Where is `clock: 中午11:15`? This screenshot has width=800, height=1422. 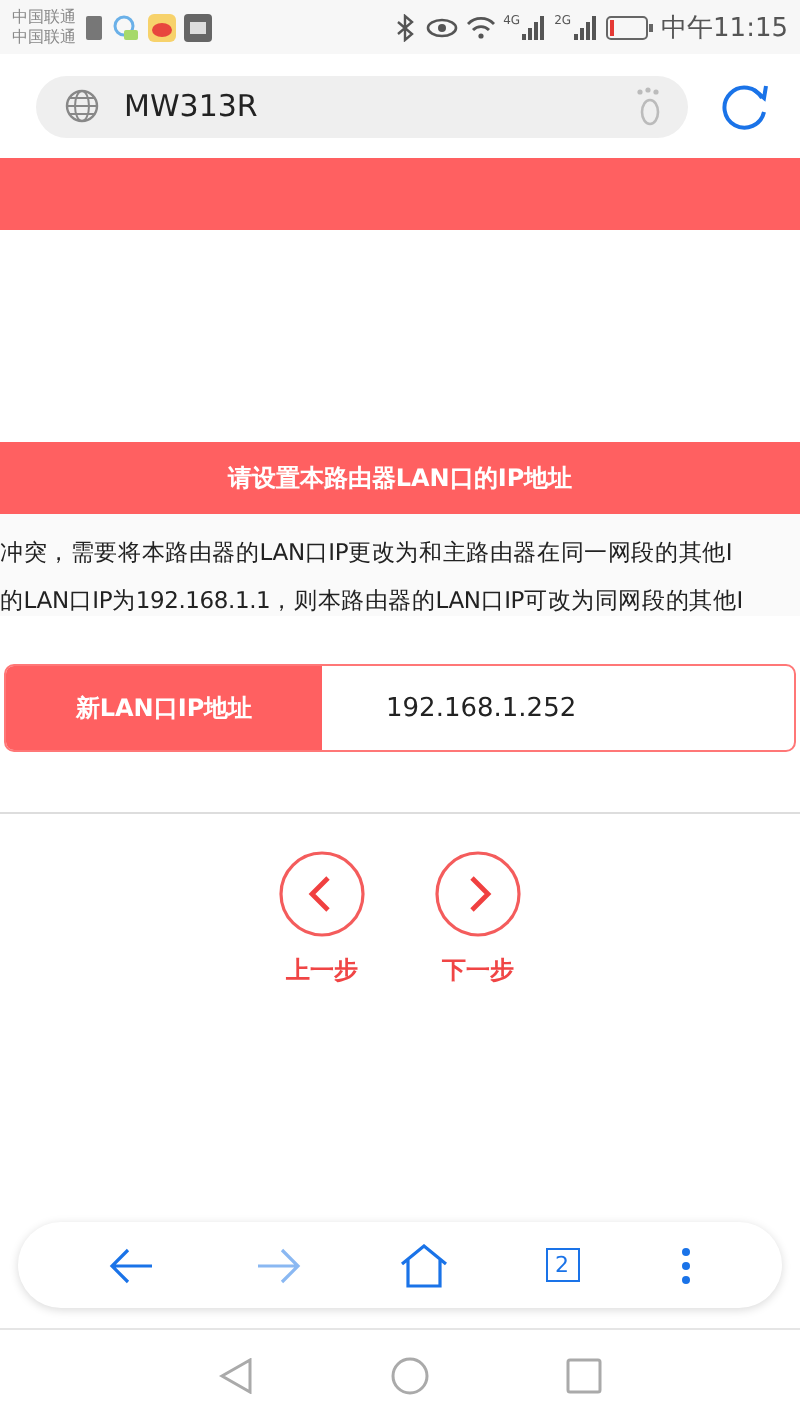 clock: 中午11:15 is located at coordinates (724, 28).